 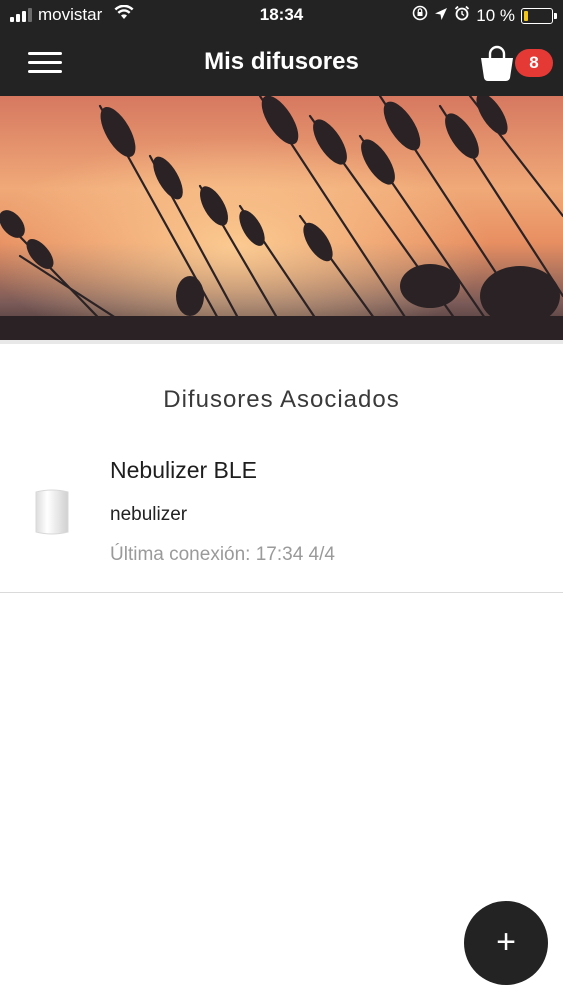 What do you see at coordinates (281, 592) in the screenshot?
I see `list-divider` at bounding box center [281, 592].